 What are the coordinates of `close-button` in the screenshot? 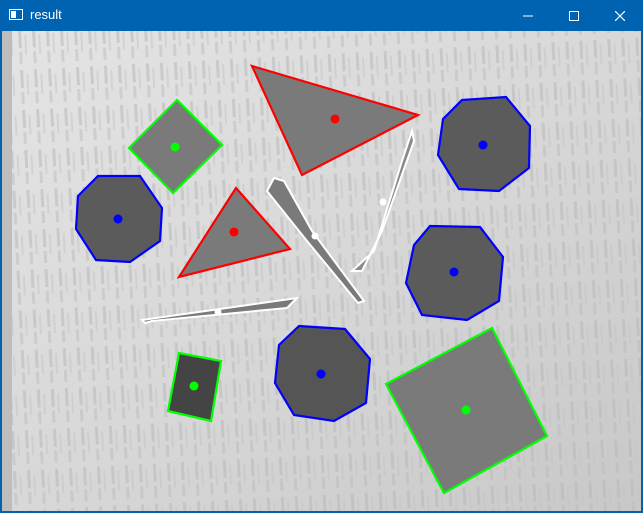 It's located at (620, 15).